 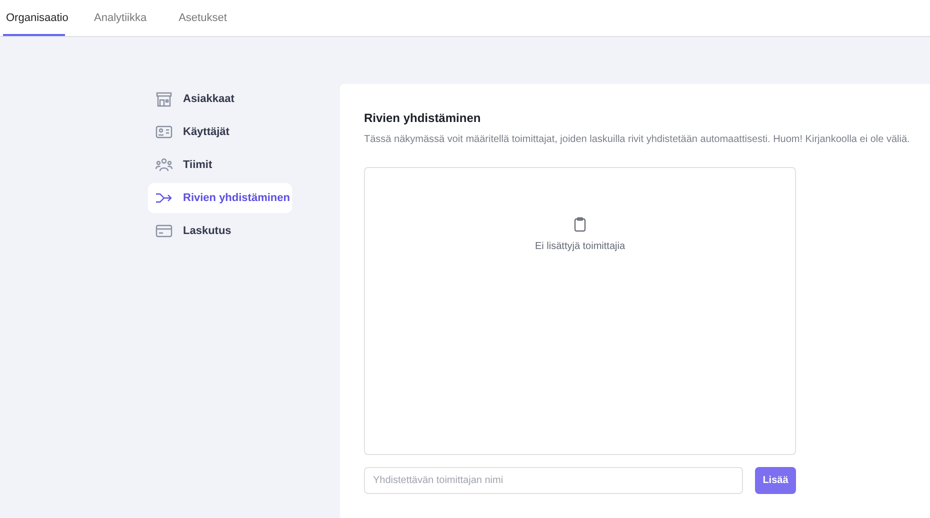 What do you see at coordinates (164, 231) in the screenshot?
I see `credit-card-icon` at bounding box center [164, 231].